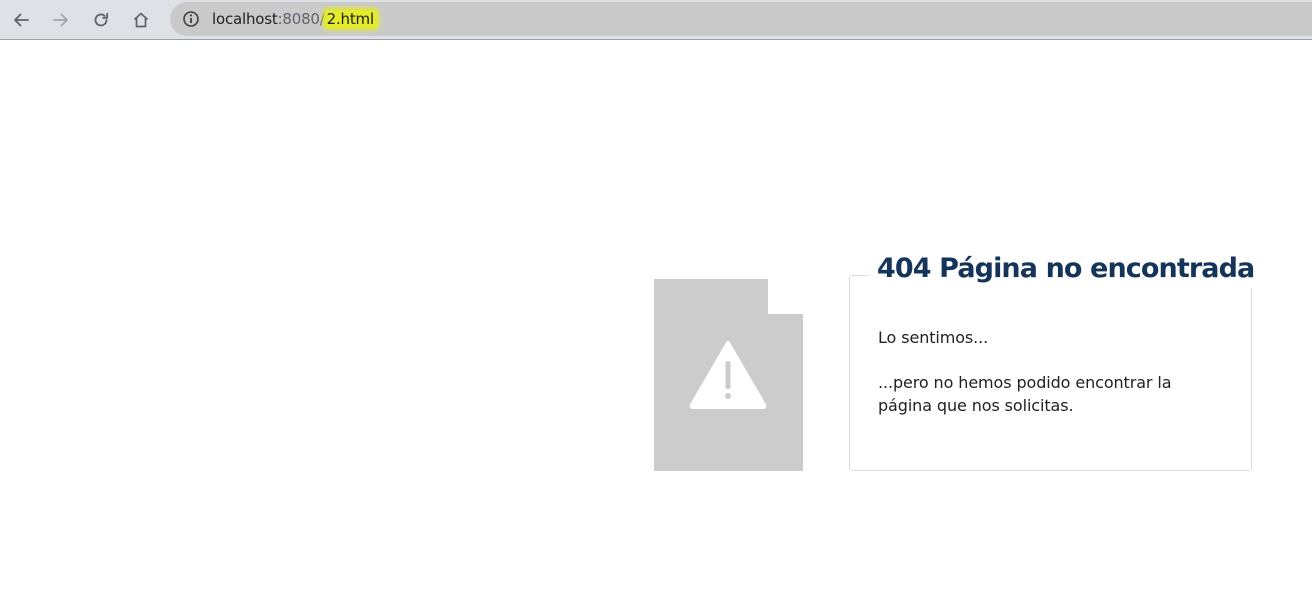  I want to click on url-port: :8080/, so click(301, 19).